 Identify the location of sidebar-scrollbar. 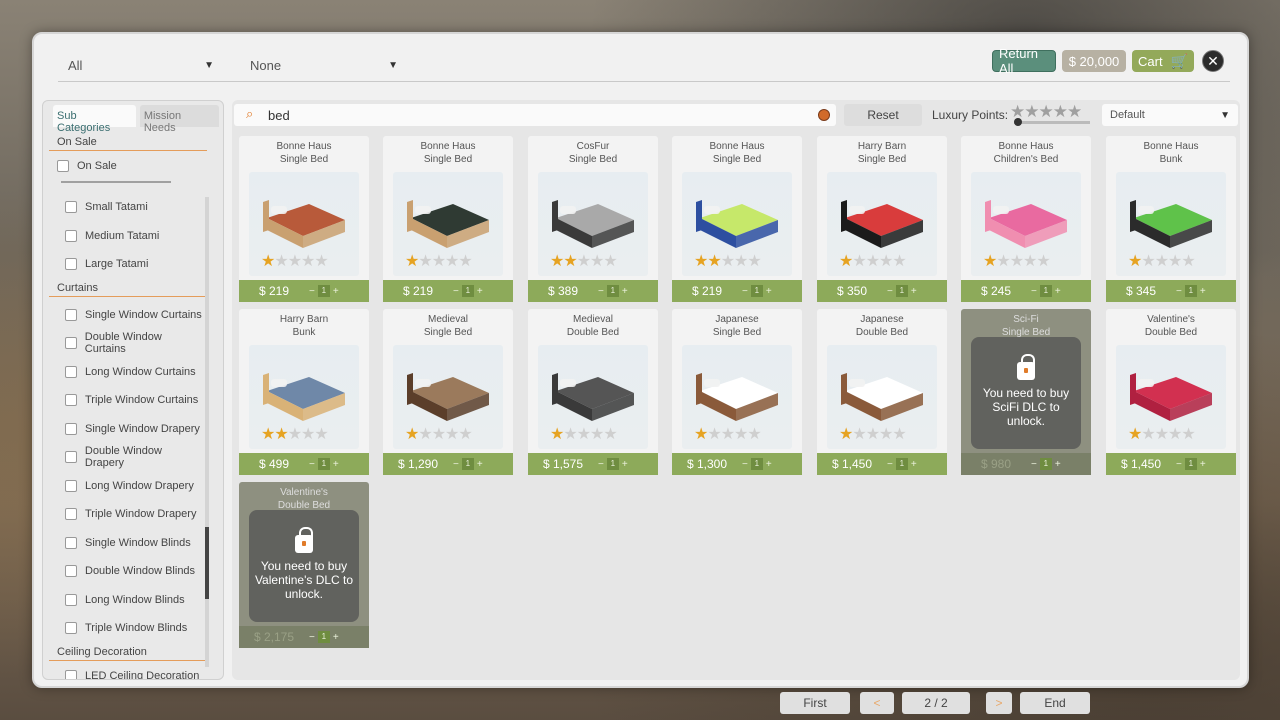
(207, 432).